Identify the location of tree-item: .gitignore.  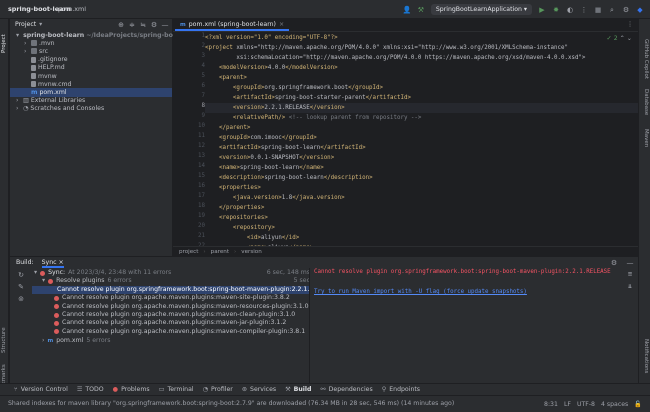
(91, 60).